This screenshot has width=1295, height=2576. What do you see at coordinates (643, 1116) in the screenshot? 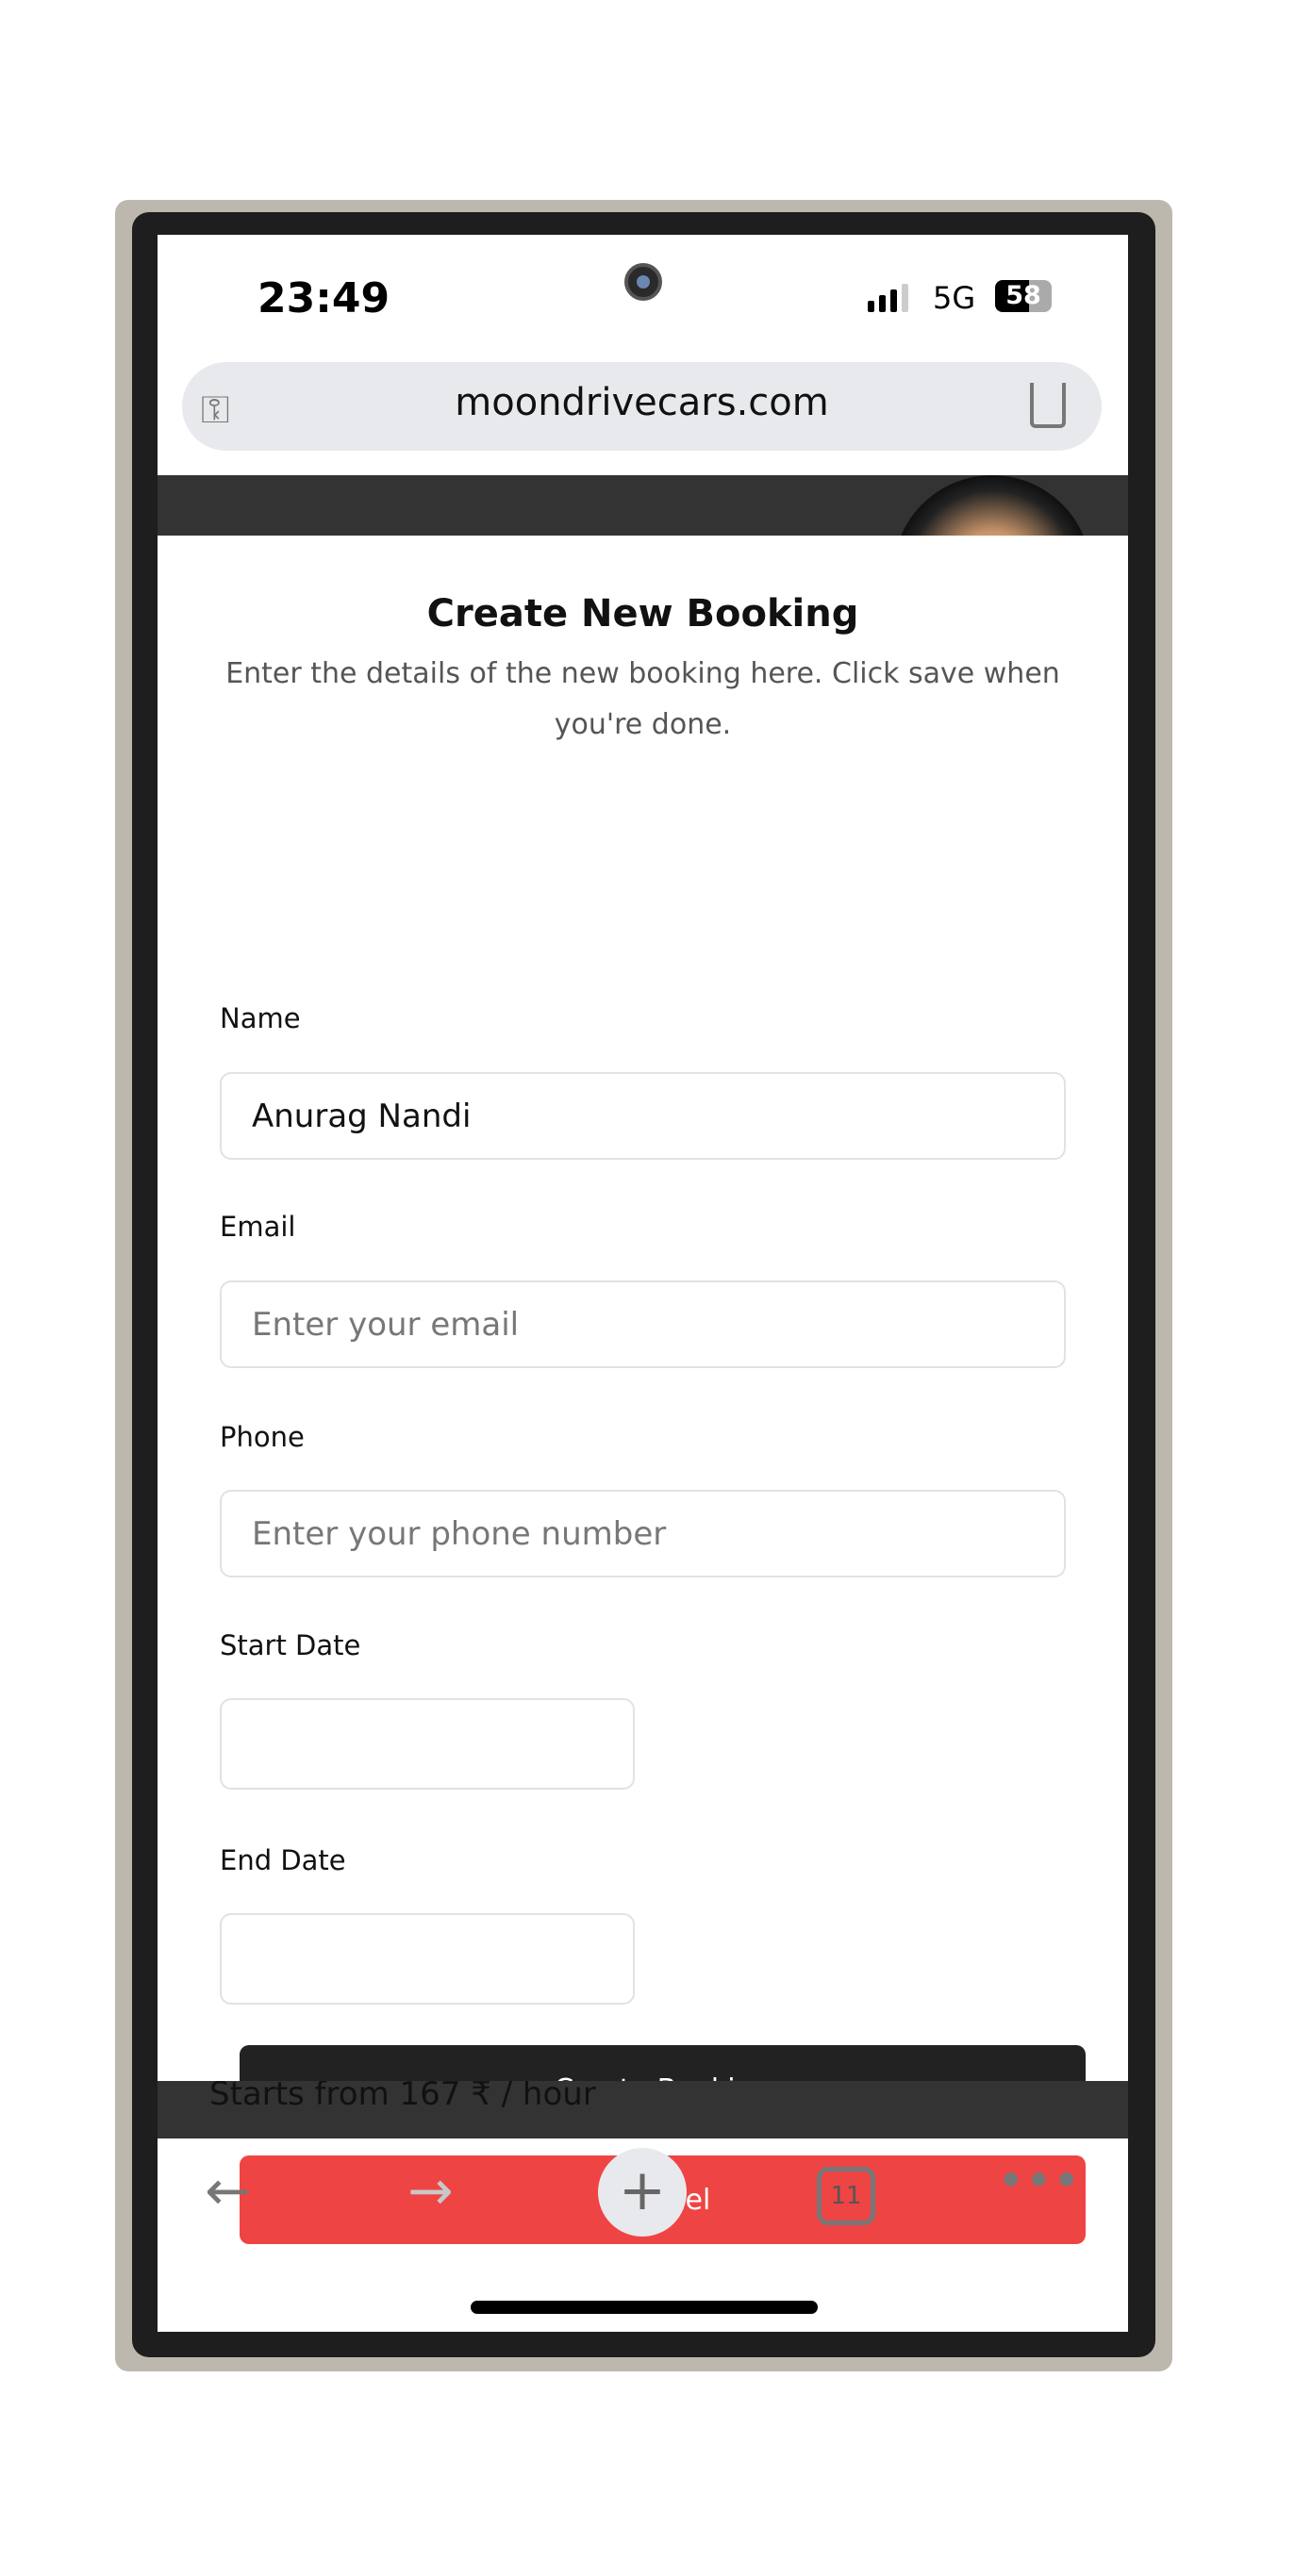
I see `name-input` at bounding box center [643, 1116].